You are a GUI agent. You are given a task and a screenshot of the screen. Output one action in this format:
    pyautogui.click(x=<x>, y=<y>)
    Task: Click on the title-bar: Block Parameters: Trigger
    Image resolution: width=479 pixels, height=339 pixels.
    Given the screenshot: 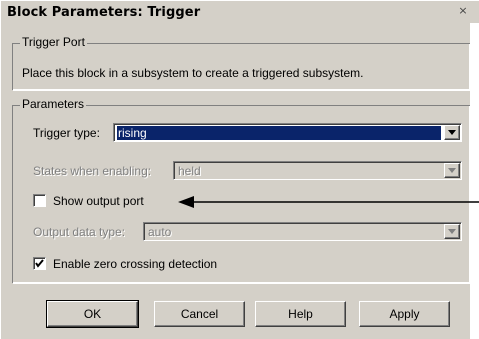 What is the action you would take?
    pyautogui.click(x=240, y=12)
    